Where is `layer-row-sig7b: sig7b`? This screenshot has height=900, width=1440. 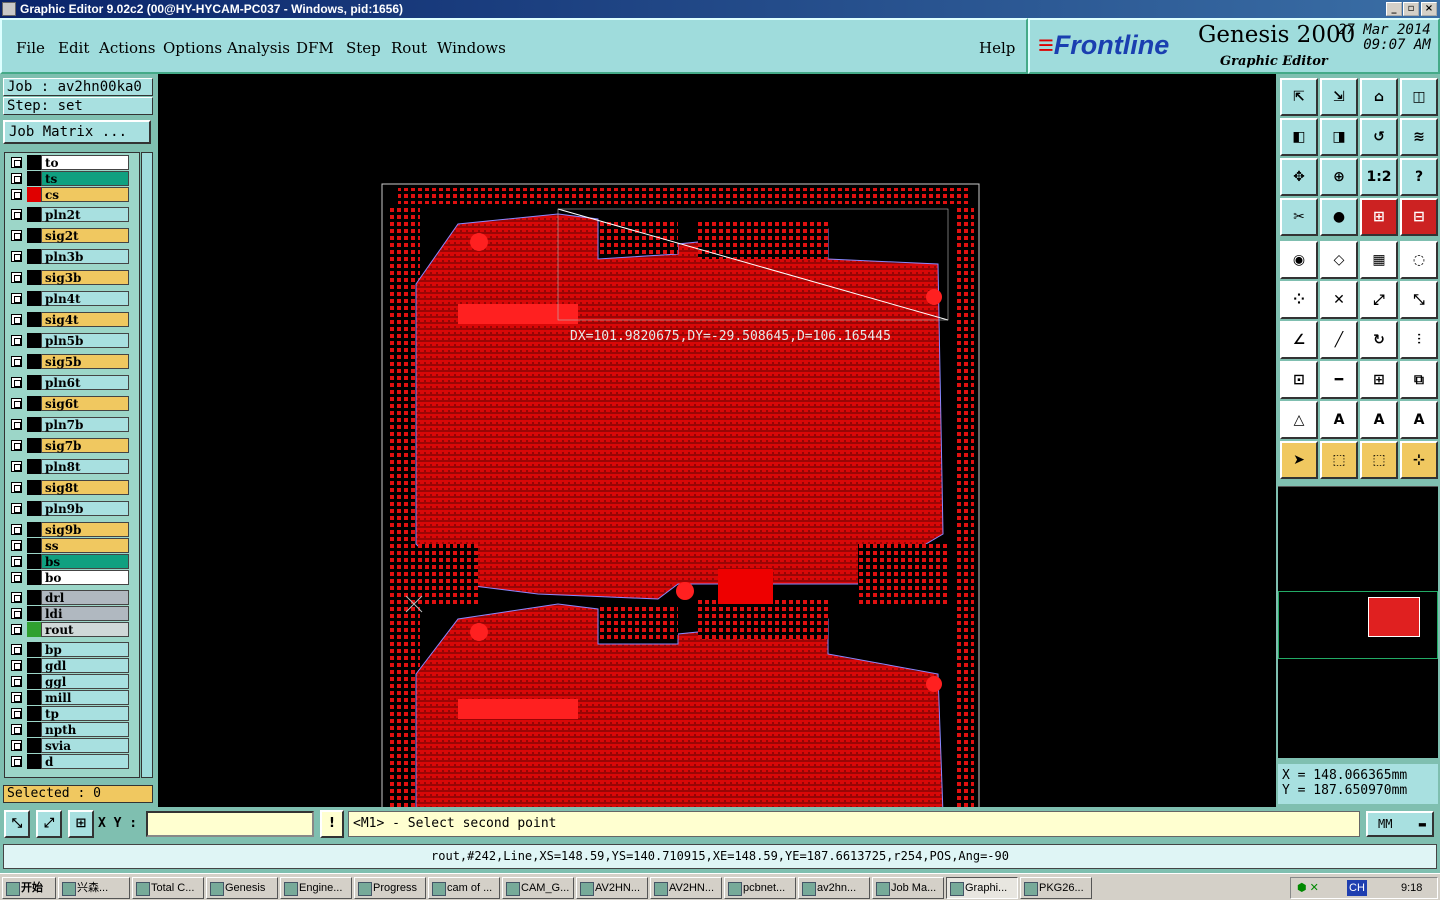 layer-row-sig7b: sig7b is located at coordinates (68, 445).